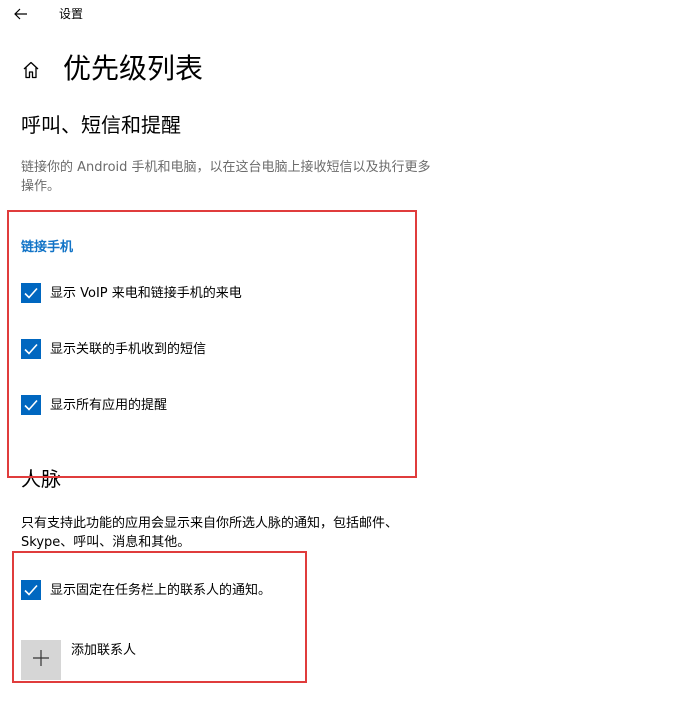  Describe the element at coordinates (128, 349) in the screenshot. I see `checkbox-label: 显示关联的手机收到的短信` at that location.